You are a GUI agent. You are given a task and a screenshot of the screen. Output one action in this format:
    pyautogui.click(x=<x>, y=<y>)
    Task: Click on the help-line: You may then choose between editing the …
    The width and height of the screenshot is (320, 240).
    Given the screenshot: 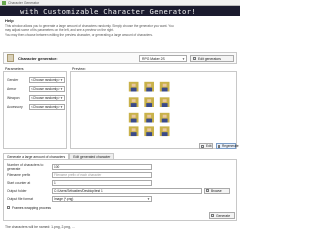 What is the action you would take?
    pyautogui.click(x=79, y=35)
    